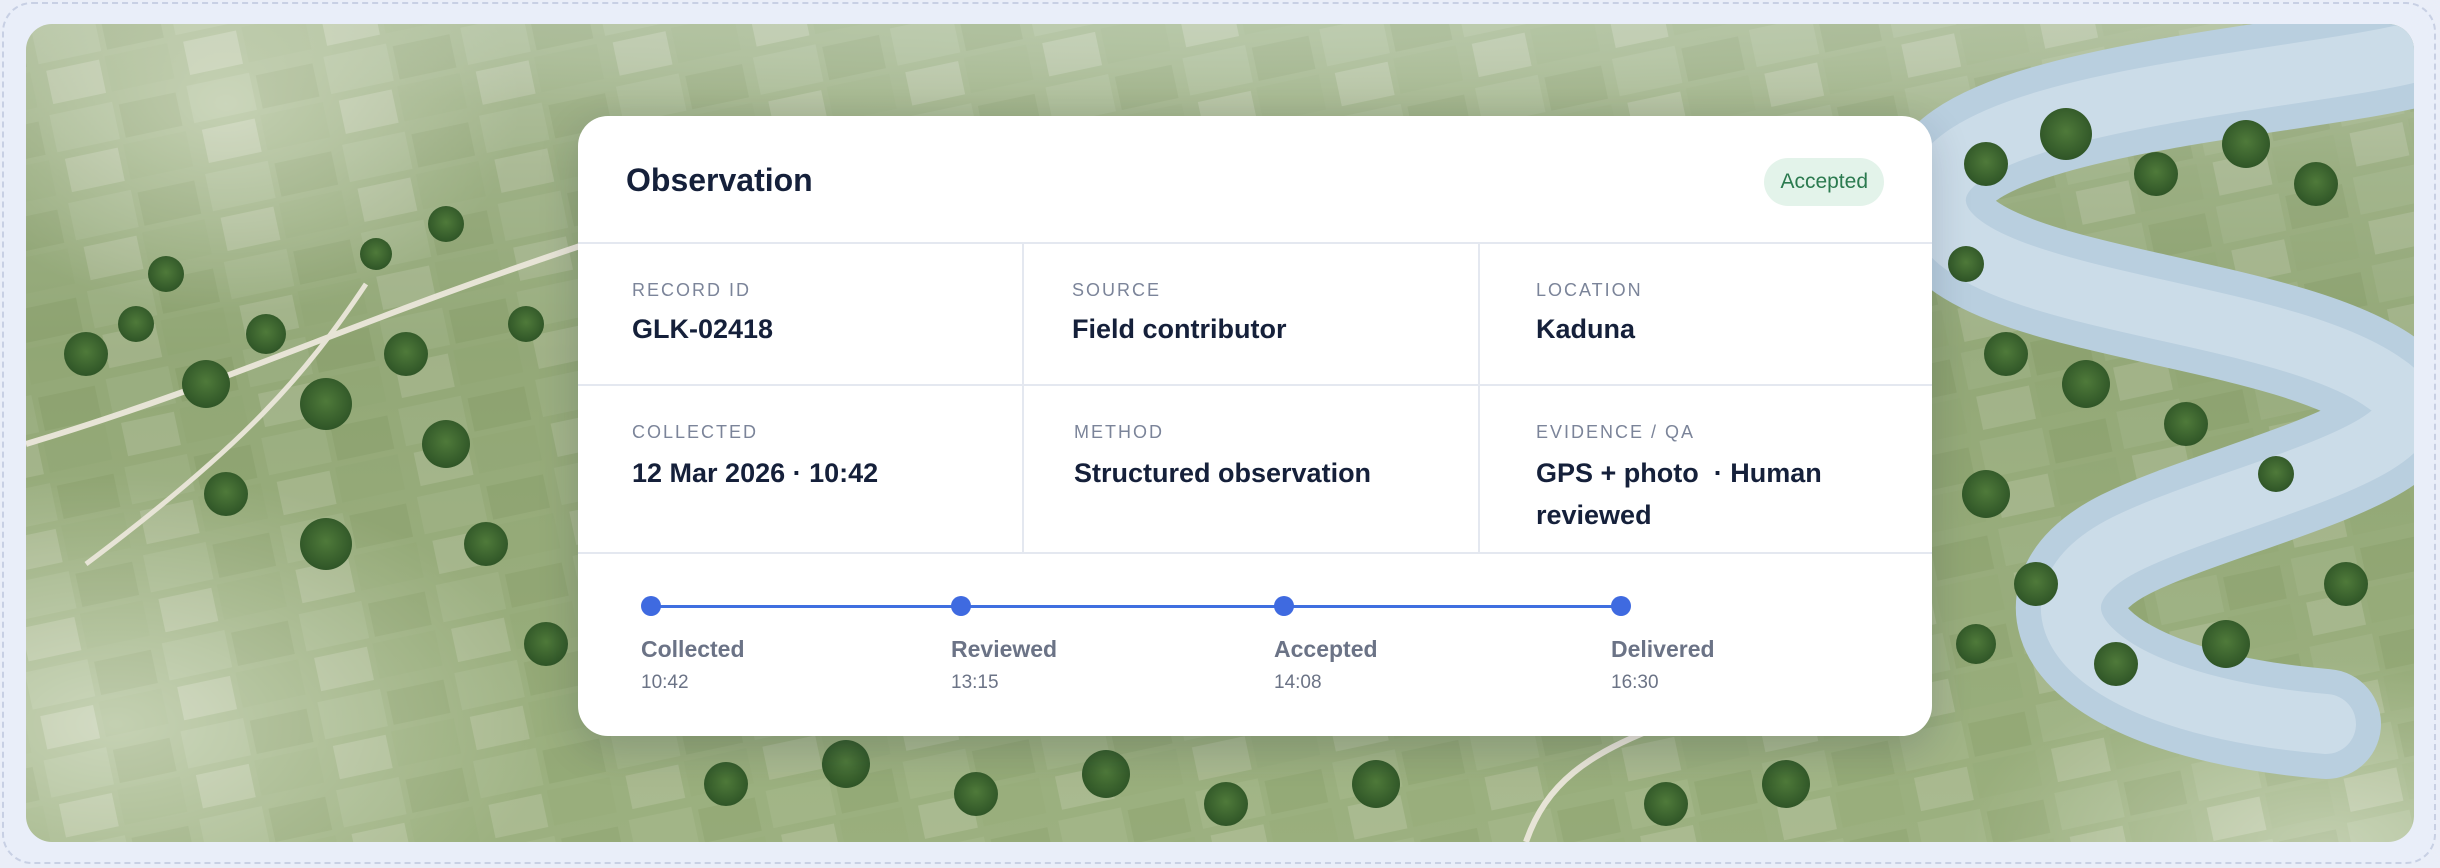 The image size is (2440, 868). I want to click on timeline-dot-accepted, so click(1284, 606).